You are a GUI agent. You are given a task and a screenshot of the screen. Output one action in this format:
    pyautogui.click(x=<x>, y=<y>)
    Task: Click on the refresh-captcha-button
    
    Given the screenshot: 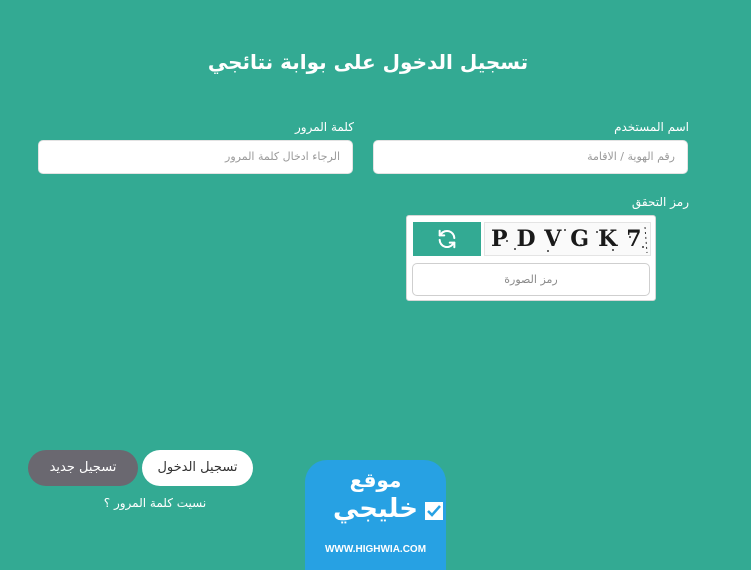 What is the action you would take?
    pyautogui.click(x=447, y=239)
    